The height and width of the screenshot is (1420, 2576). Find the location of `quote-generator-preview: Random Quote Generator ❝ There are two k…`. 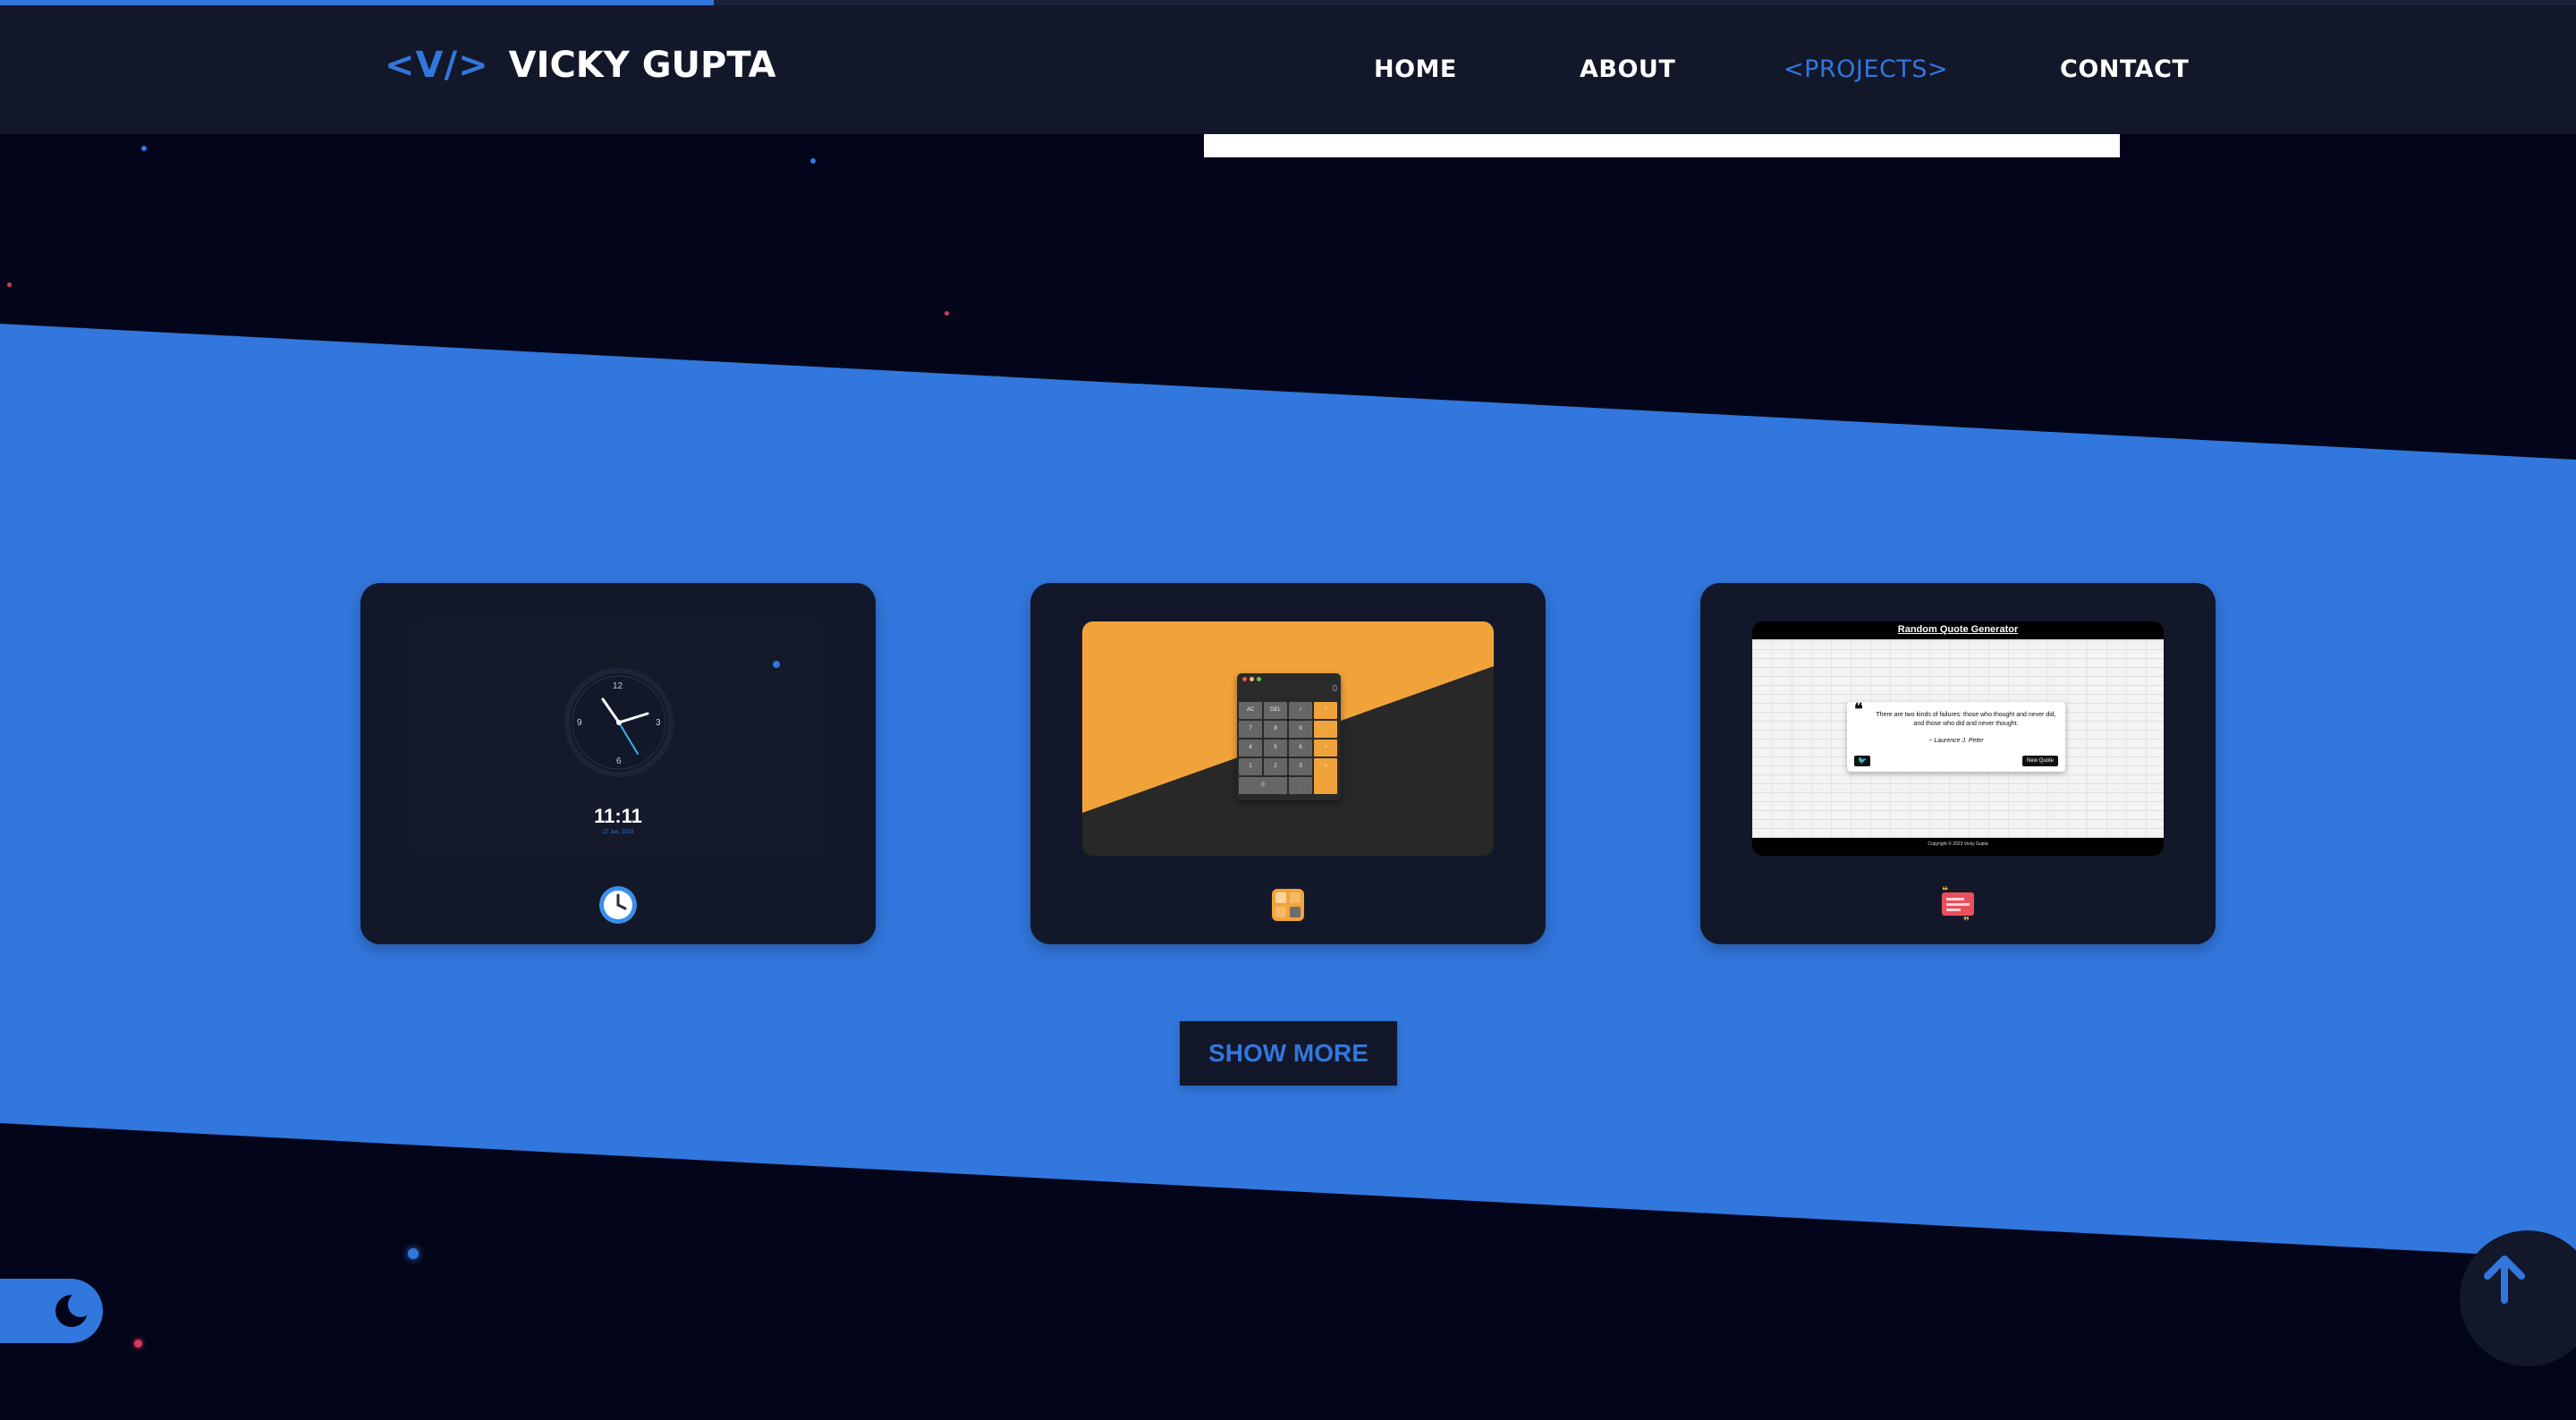

quote-generator-preview: Random Quote Generator ❝ There are two k… is located at coordinates (1958, 738).